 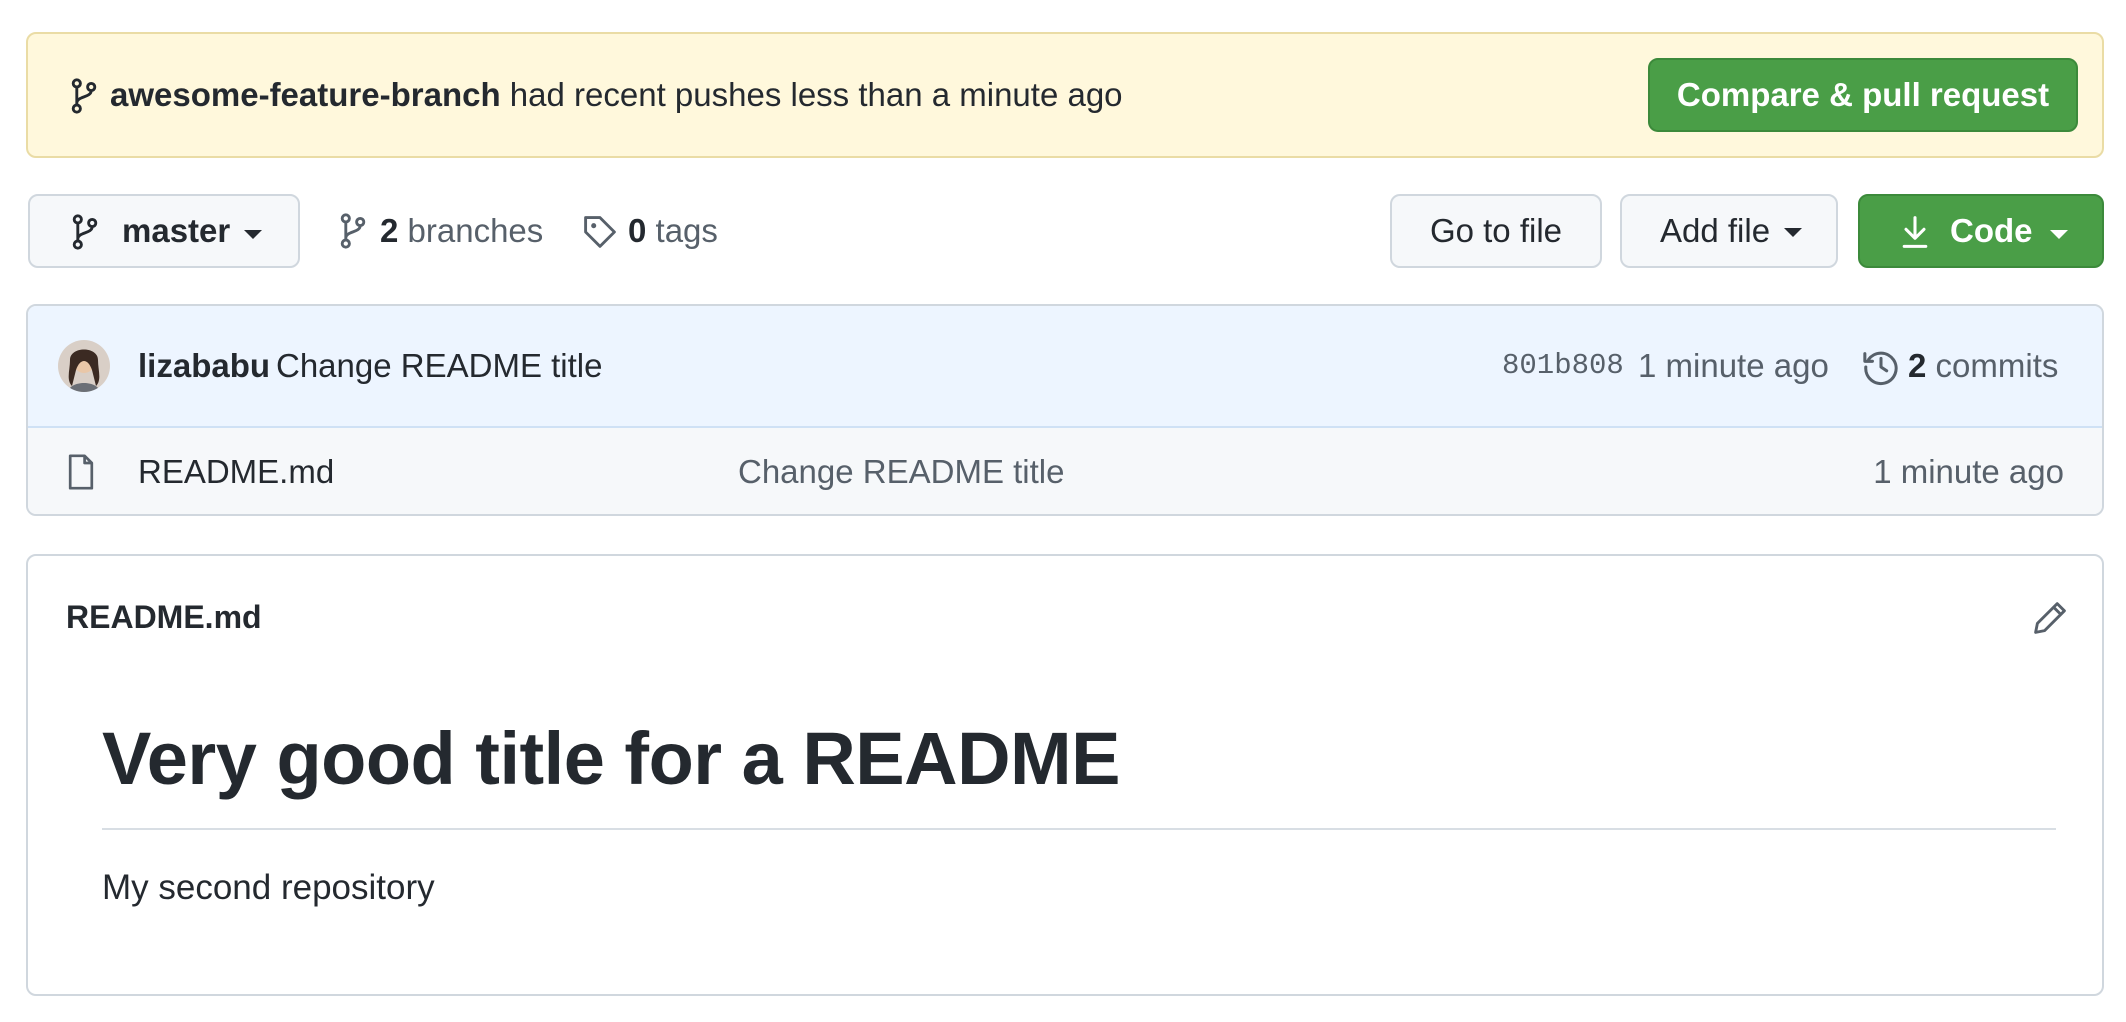 I want to click on avatar-image, so click(x=84, y=366).